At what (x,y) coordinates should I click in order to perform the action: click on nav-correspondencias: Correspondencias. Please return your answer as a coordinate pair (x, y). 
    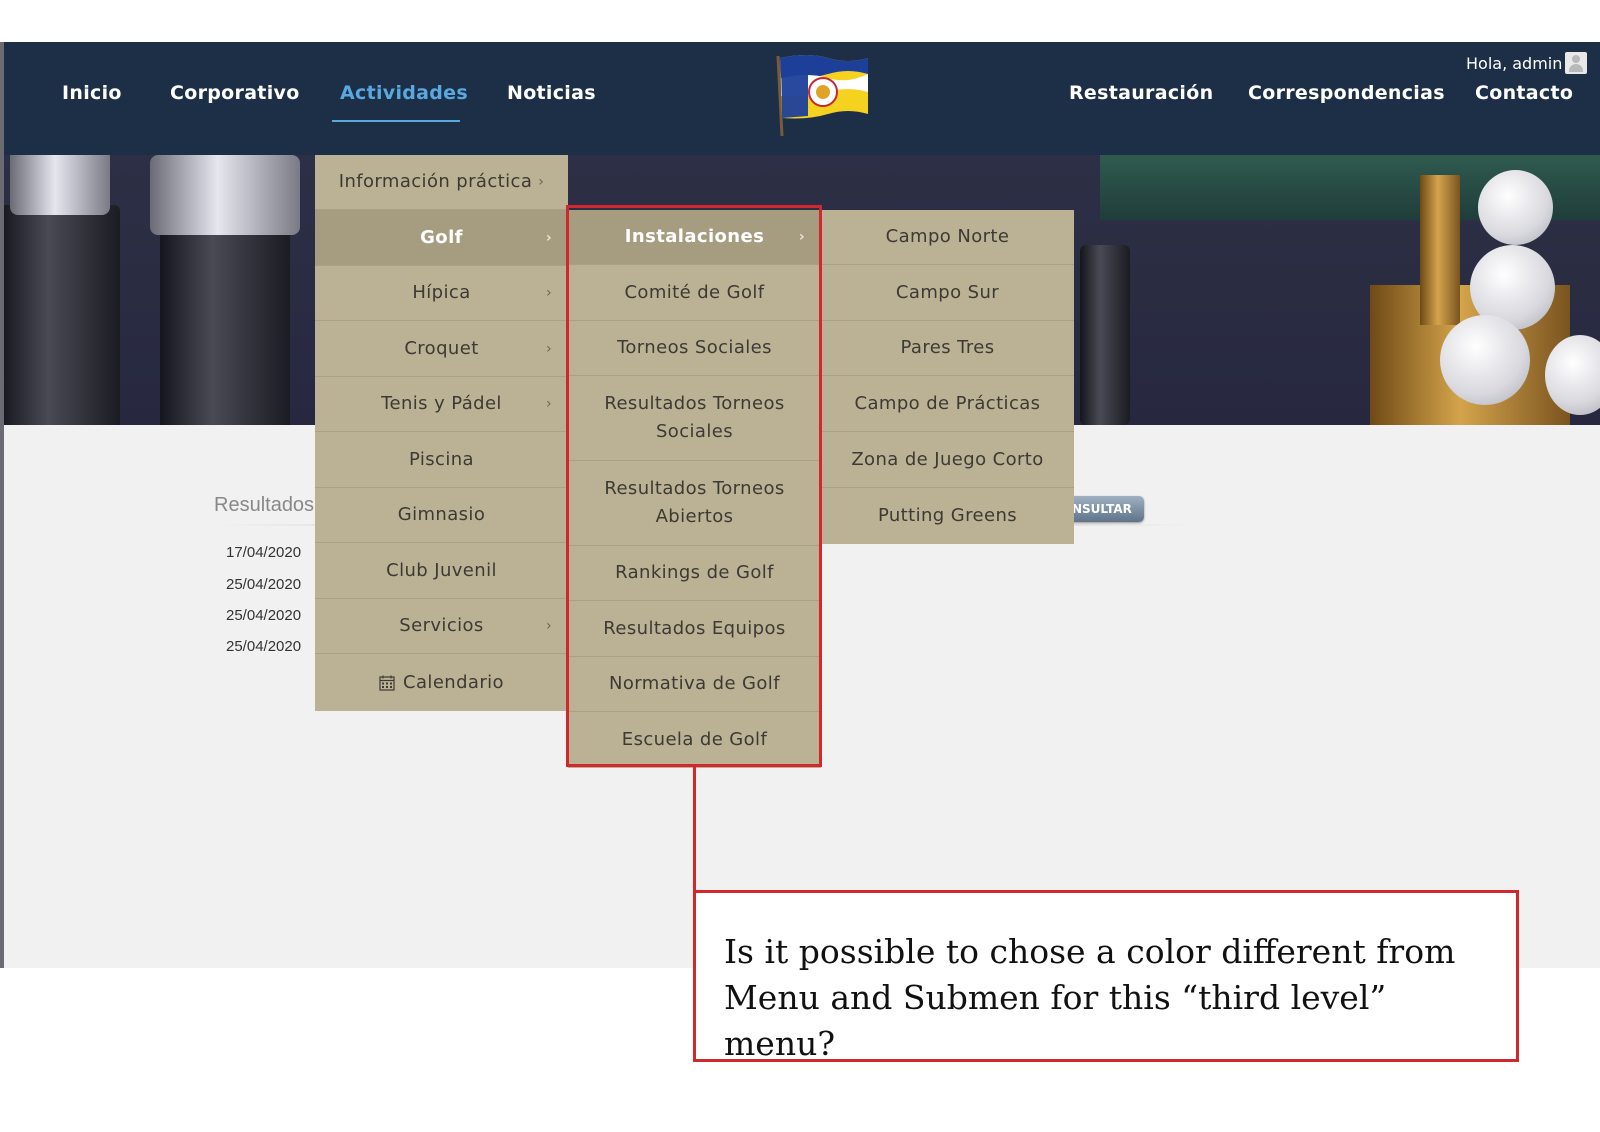
    Looking at the image, I should click on (1346, 93).